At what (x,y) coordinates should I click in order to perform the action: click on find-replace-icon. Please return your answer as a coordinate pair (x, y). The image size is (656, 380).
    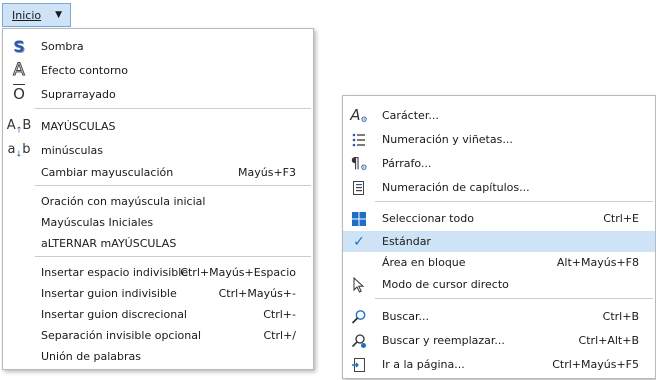
    Looking at the image, I should click on (359, 340).